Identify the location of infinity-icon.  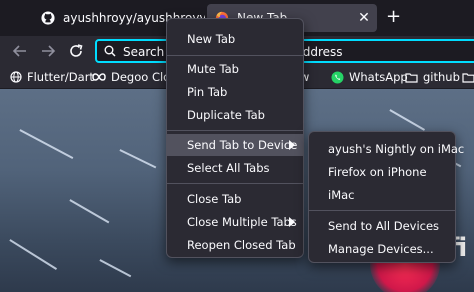
(99, 77).